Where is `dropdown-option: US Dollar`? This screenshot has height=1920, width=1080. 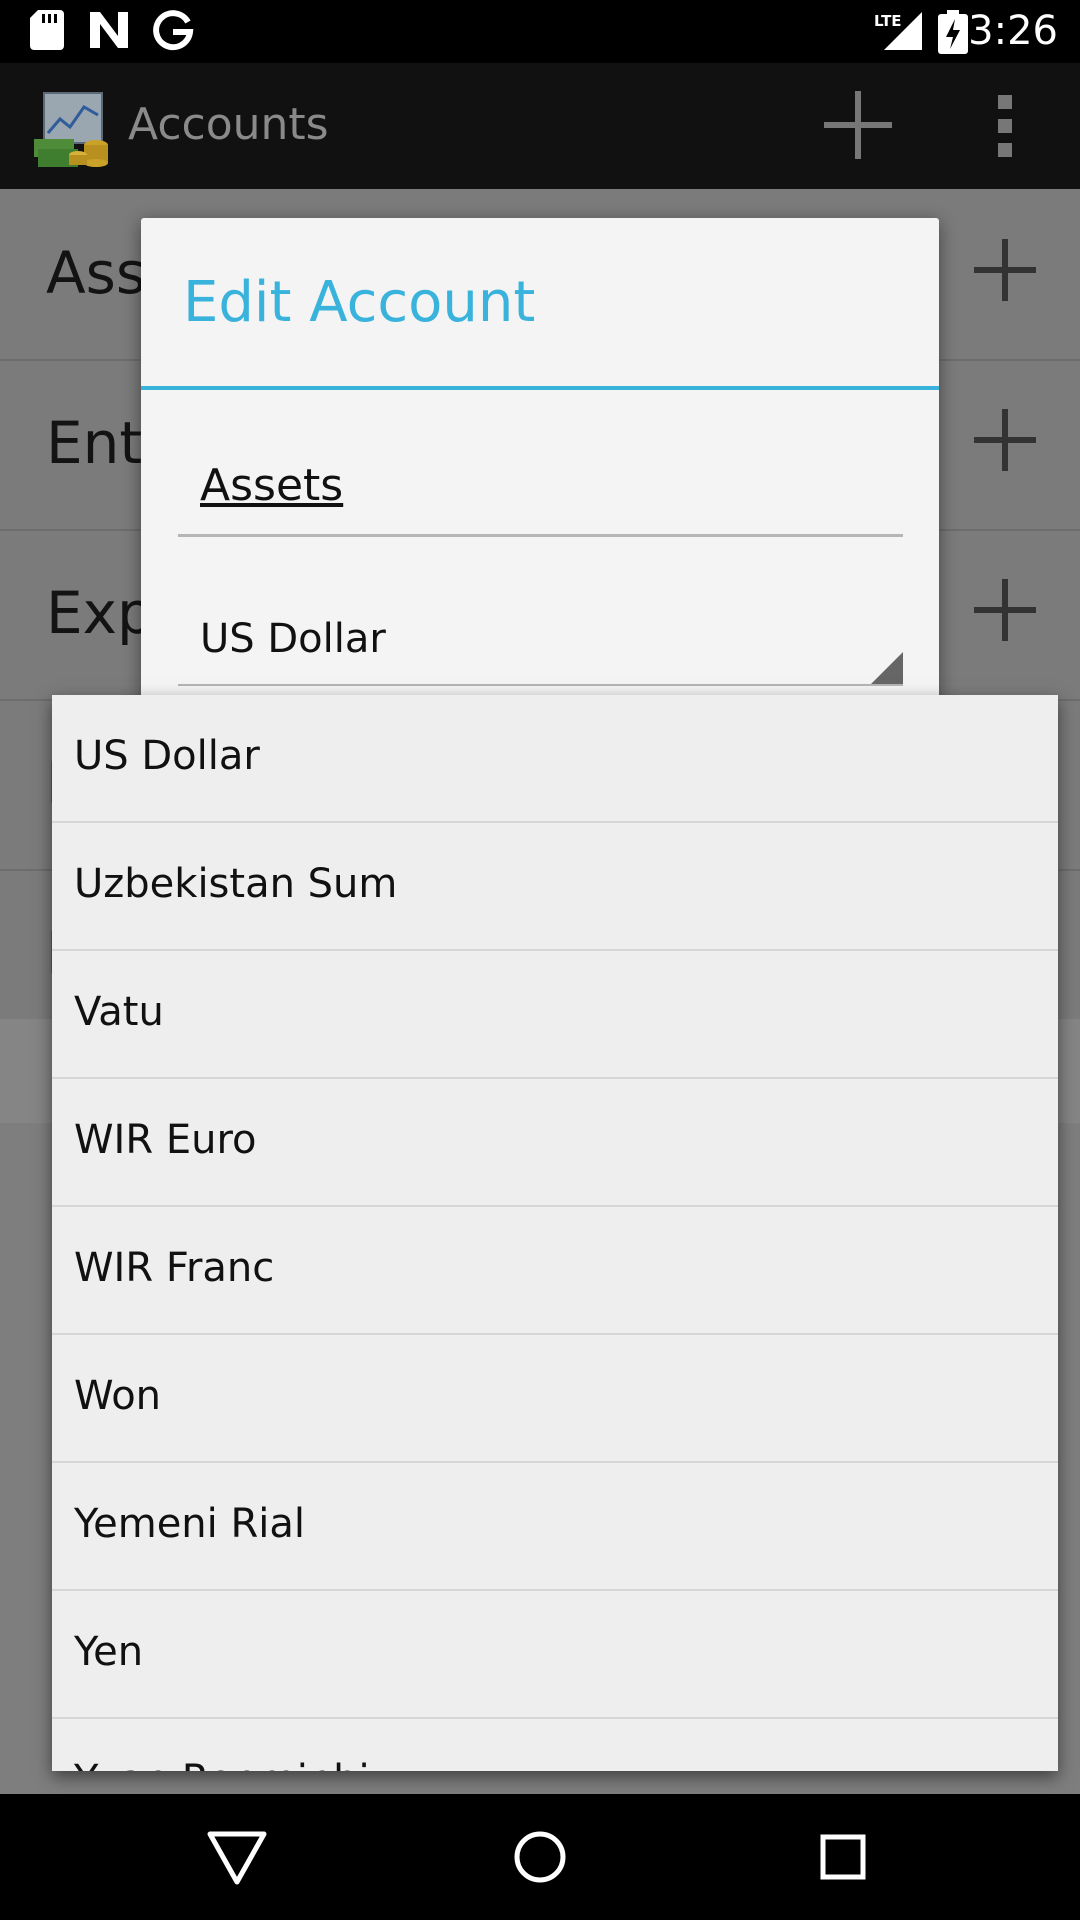
dropdown-option: US Dollar is located at coordinates (555, 759).